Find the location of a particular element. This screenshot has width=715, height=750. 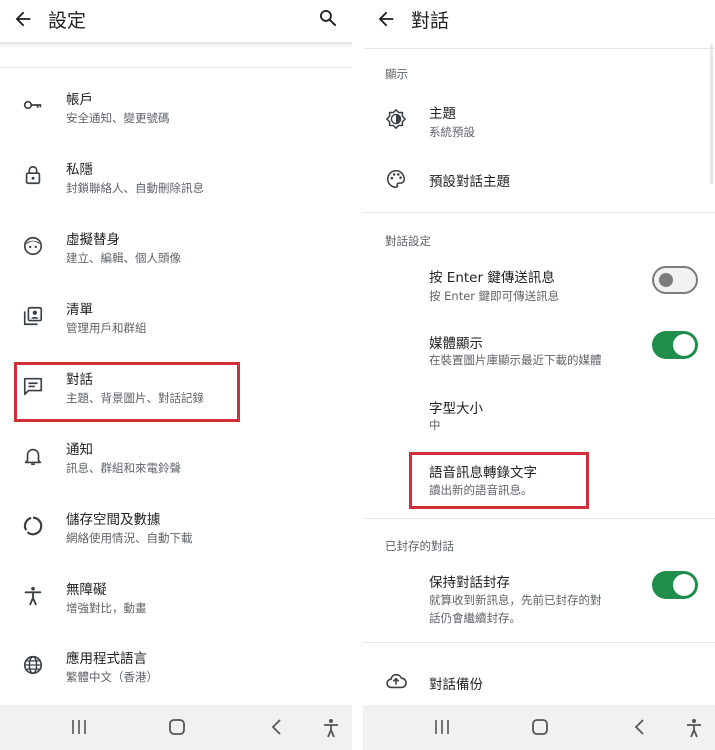

section-header-archived: 已封存的對話 is located at coordinates (419, 546).